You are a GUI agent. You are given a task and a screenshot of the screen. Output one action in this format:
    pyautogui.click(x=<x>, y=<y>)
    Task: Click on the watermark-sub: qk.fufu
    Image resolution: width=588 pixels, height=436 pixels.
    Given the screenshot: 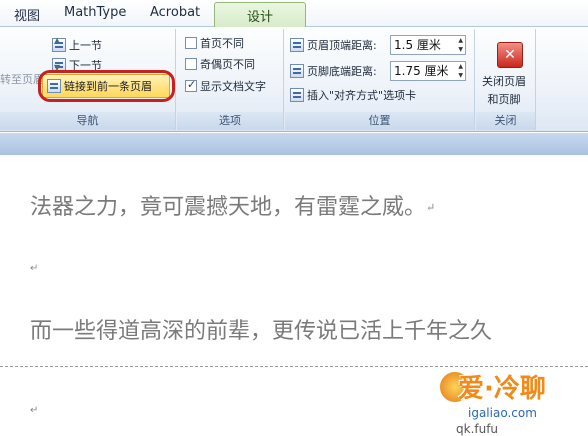 What is the action you would take?
    pyautogui.click(x=477, y=429)
    